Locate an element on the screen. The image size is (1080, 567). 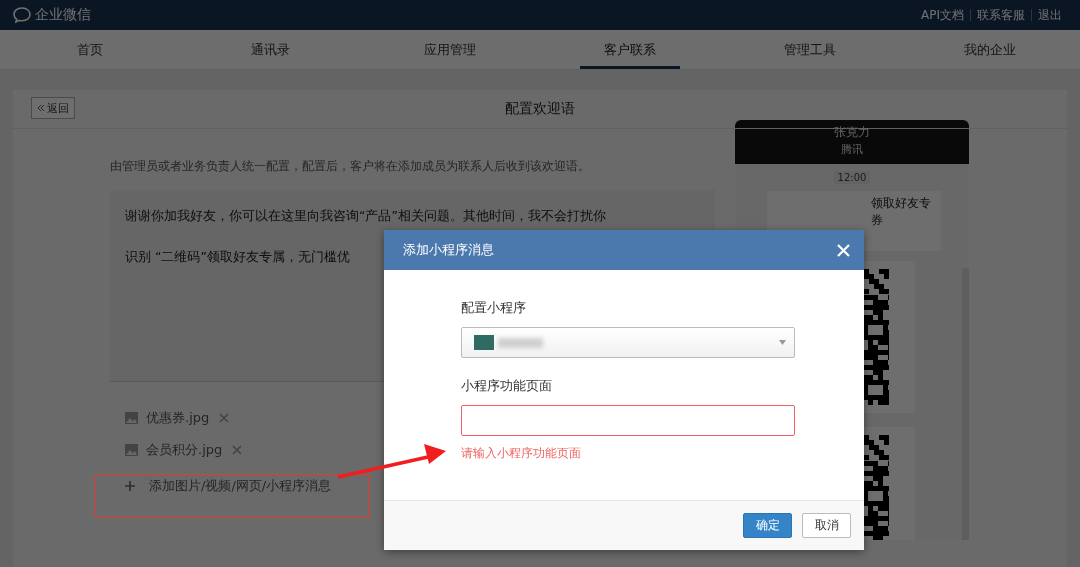
page-title: 配置欢迎语 is located at coordinates (540, 109).